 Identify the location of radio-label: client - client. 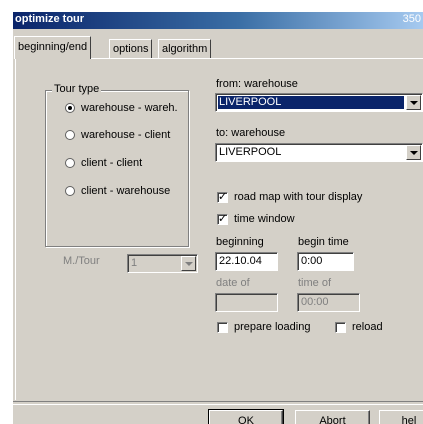
(112, 163).